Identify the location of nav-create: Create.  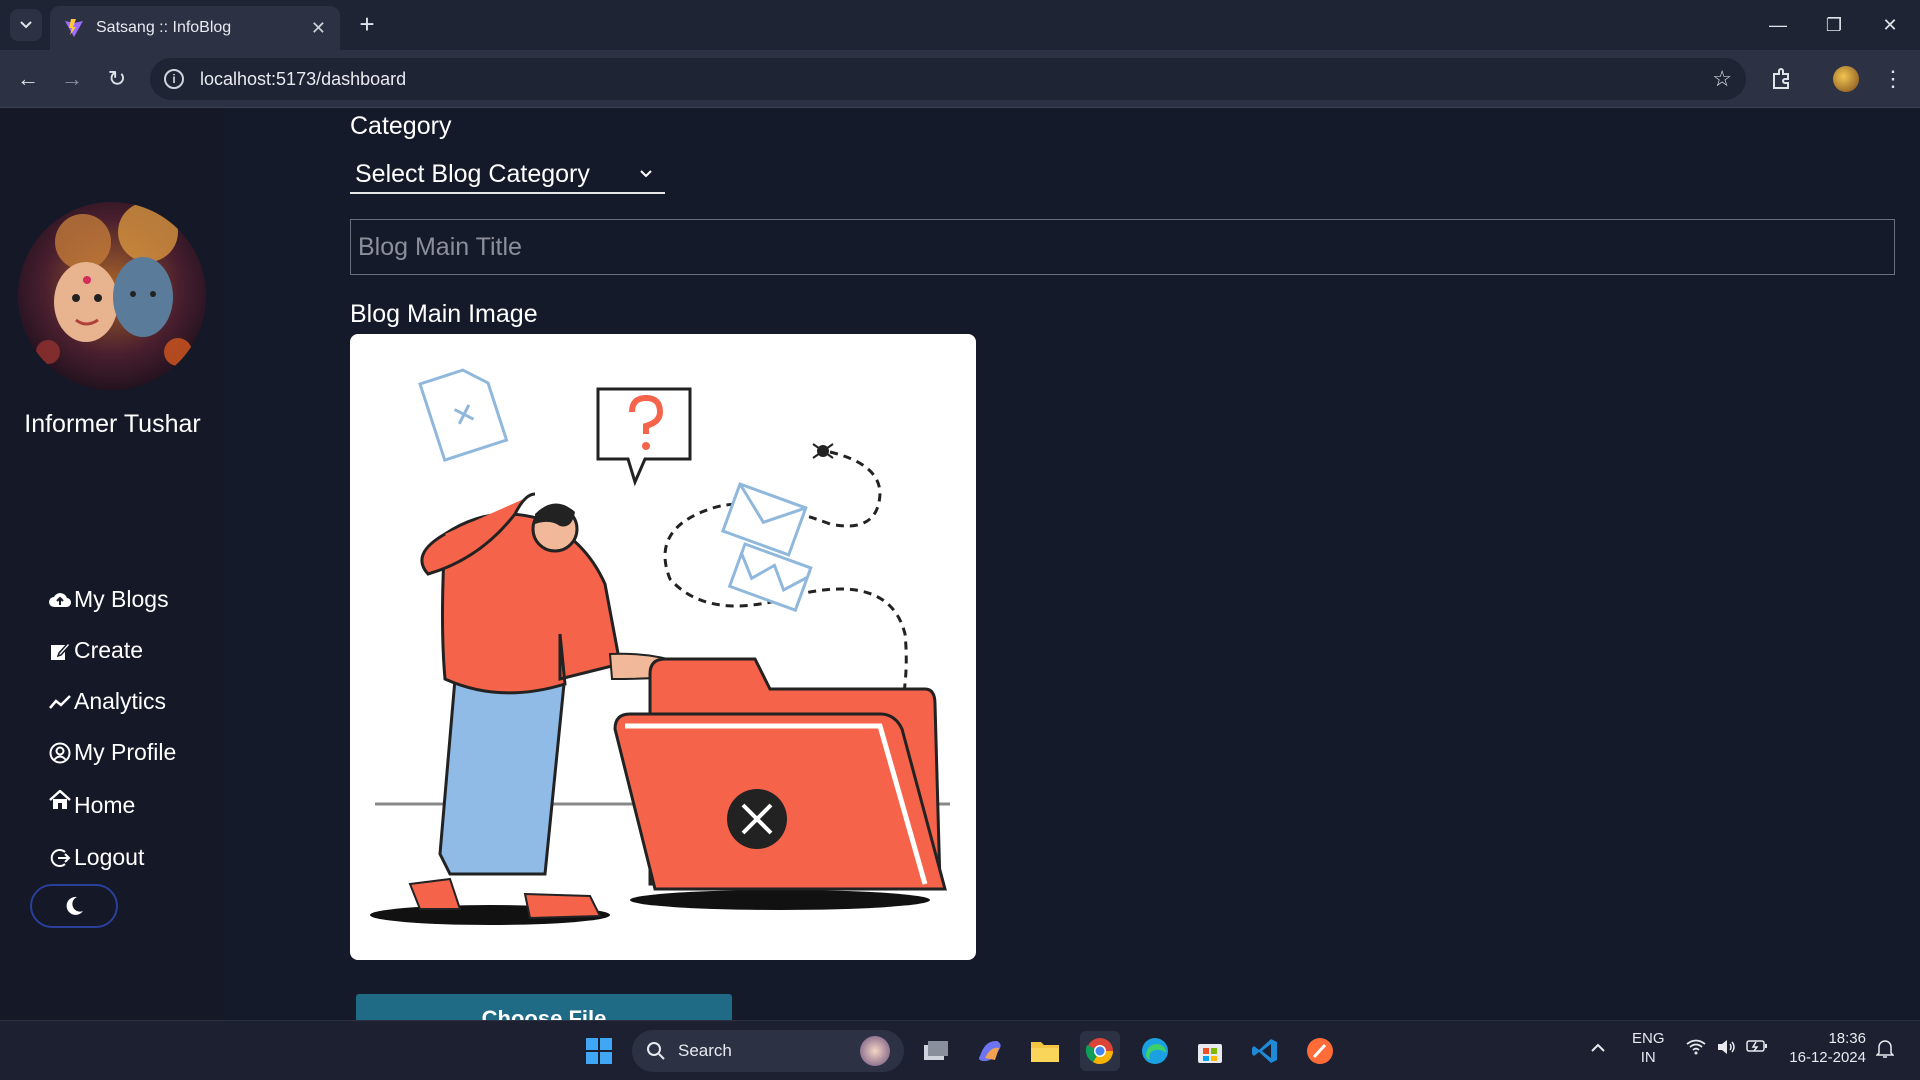
(95, 650).